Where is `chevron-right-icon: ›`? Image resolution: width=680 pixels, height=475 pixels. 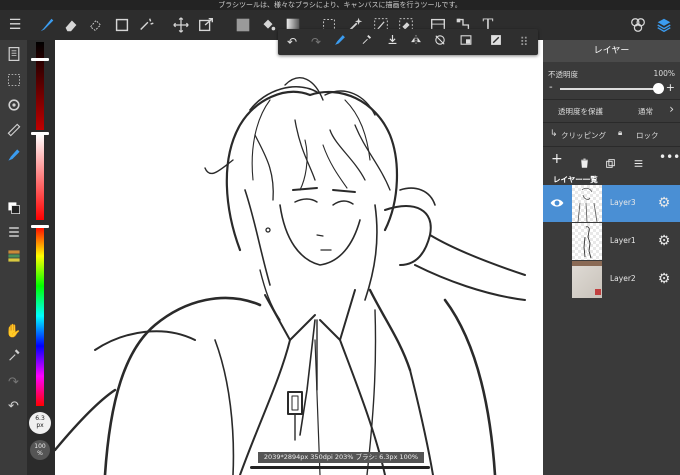
chevron-right-icon: › is located at coordinates (671, 109).